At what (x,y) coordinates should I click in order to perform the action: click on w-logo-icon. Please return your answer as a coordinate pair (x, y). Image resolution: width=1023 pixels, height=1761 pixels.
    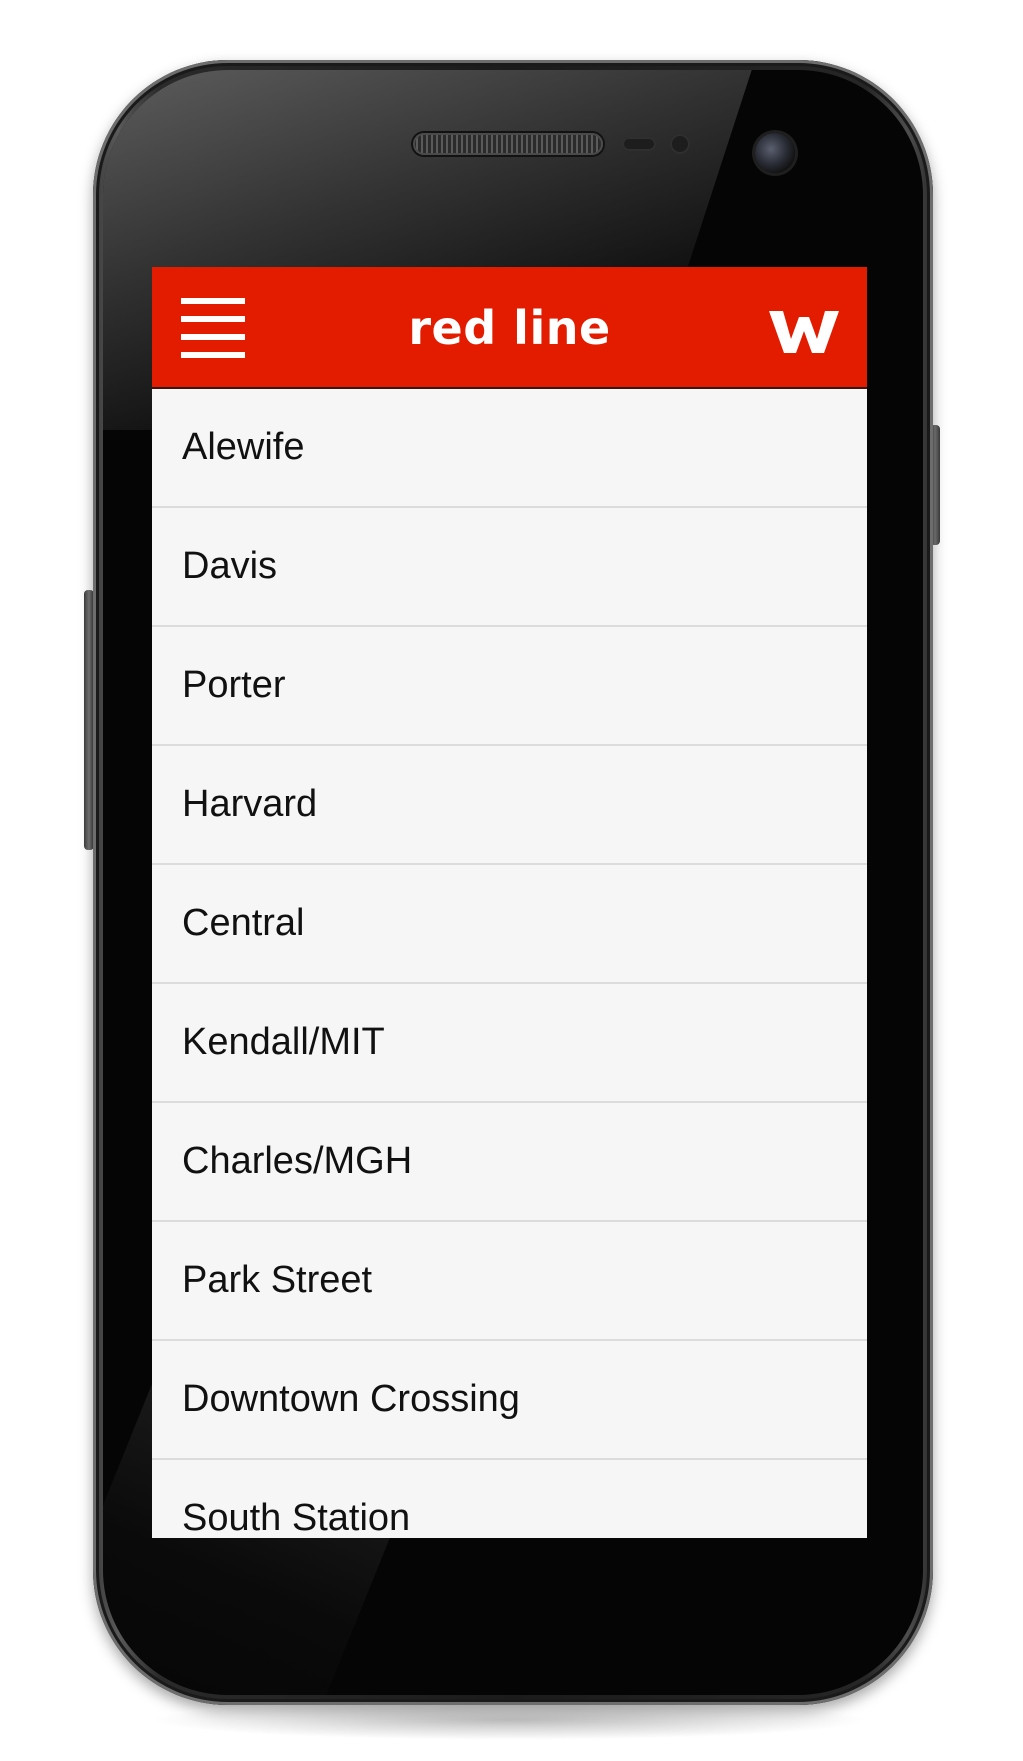
    Looking at the image, I should click on (804, 332).